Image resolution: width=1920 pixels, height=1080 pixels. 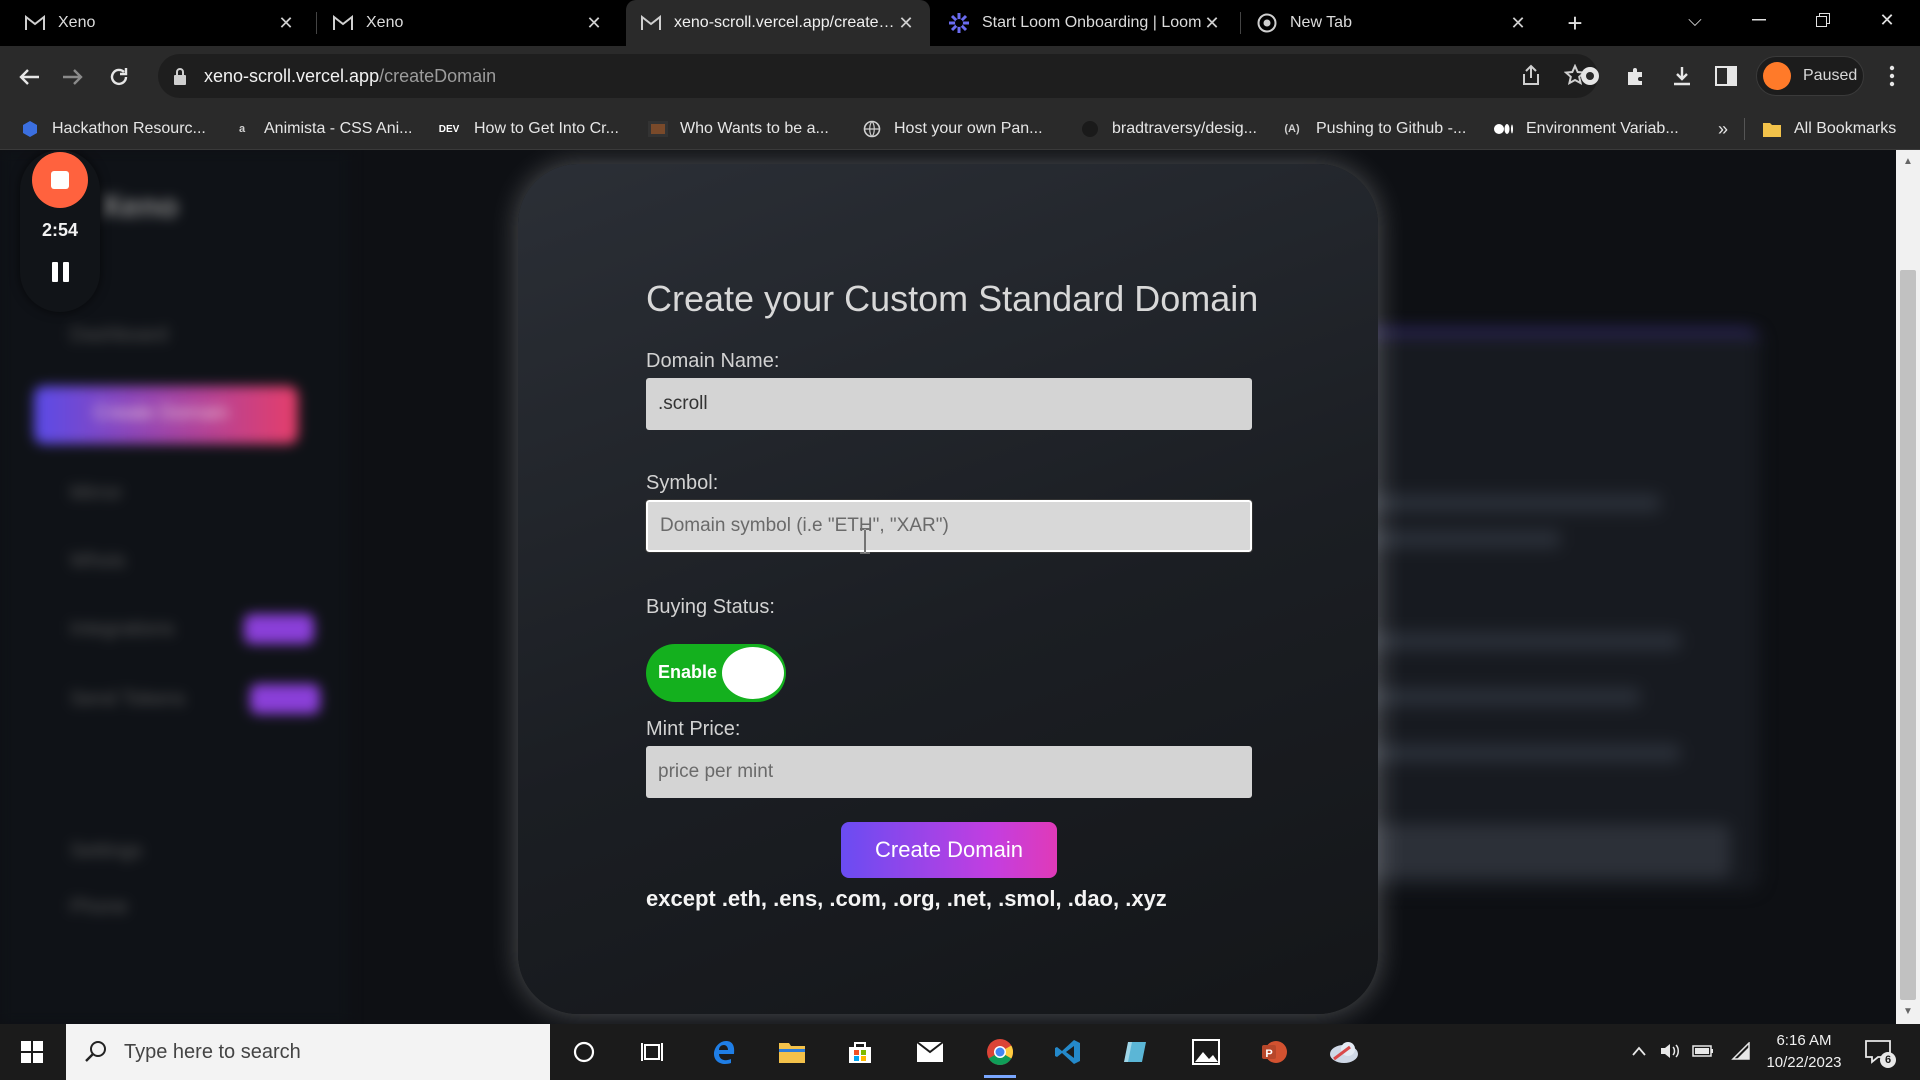 I want to click on buying-status-toggle: Enable, so click(x=716, y=673).